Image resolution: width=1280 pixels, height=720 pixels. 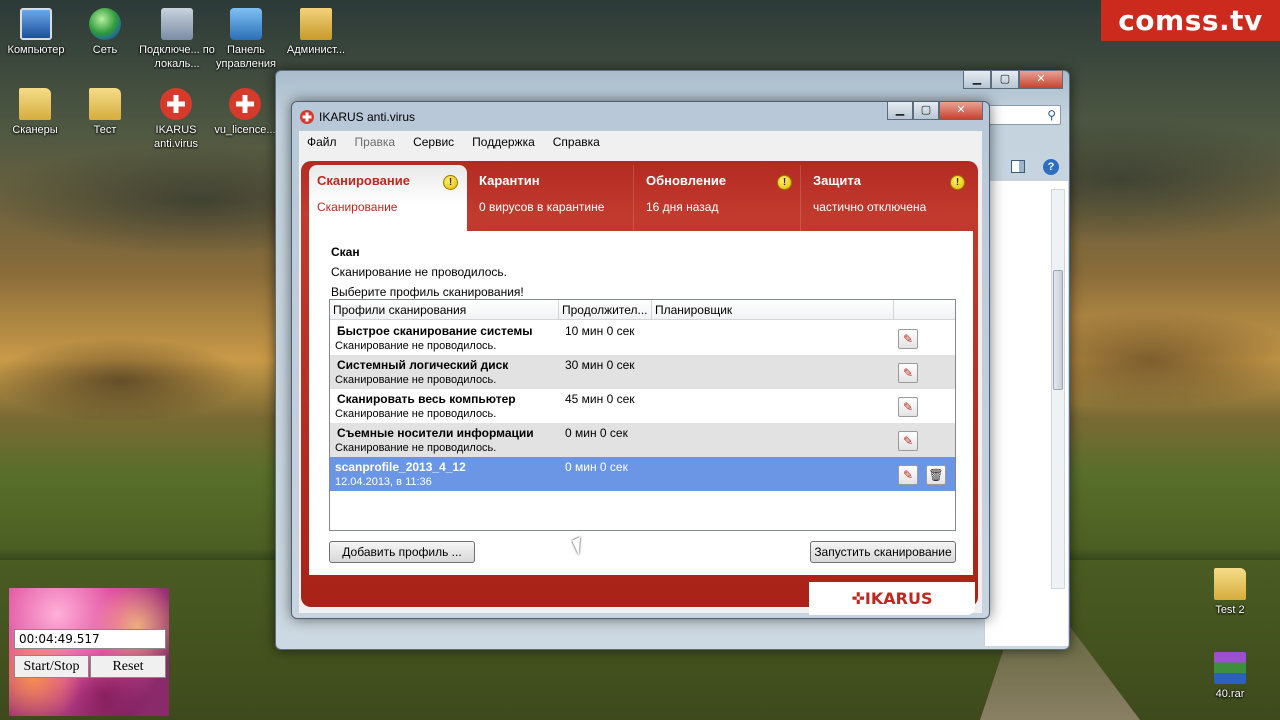 I want to click on desktop-icon-computer: Компьютер, so click(x=37, y=32).